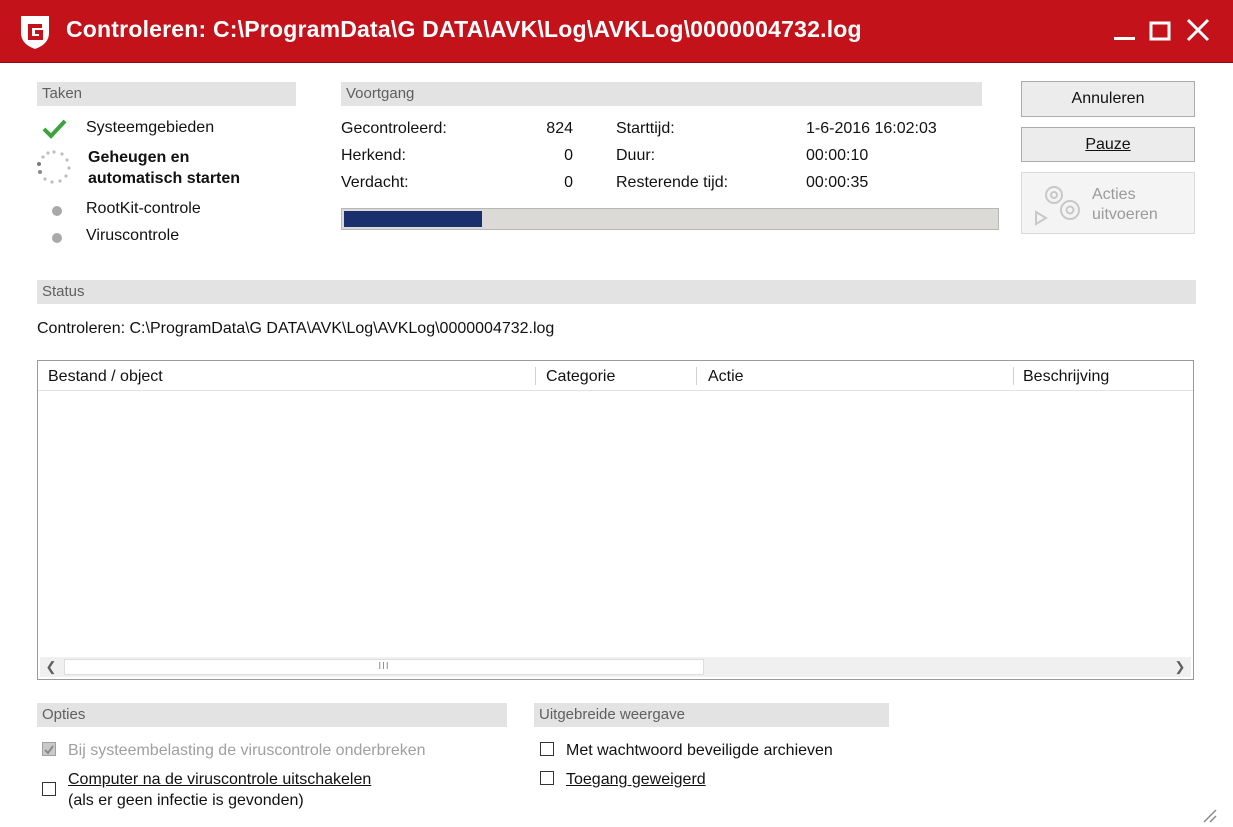  Describe the element at coordinates (1125, 30) in the screenshot. I see `minimize-button` at that location.